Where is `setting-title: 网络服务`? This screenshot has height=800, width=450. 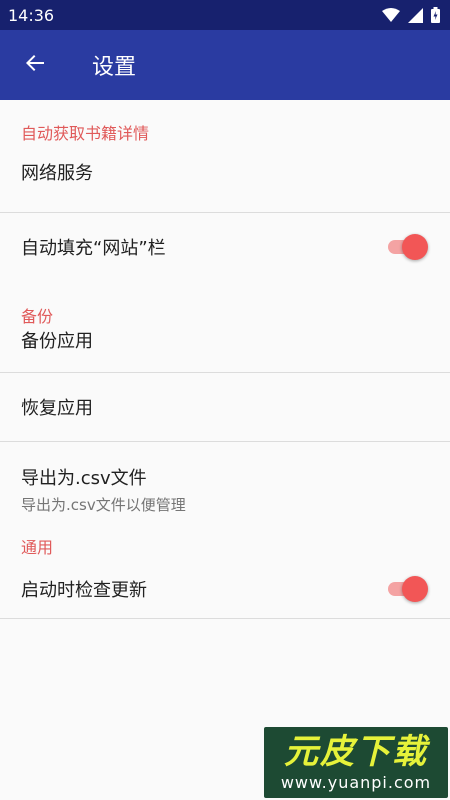
setting-title: 网络服务 is located at coordinates (57, 173).